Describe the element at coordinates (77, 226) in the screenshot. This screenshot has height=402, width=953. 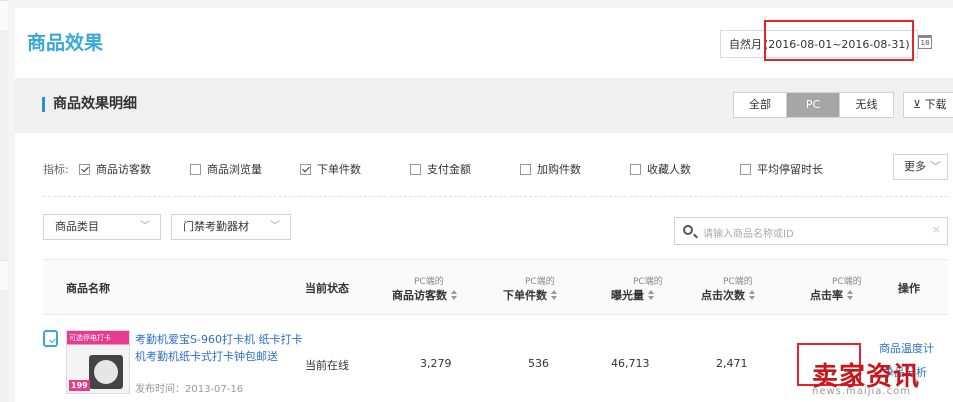
I see `category-select-value: 商品类目` at that location.